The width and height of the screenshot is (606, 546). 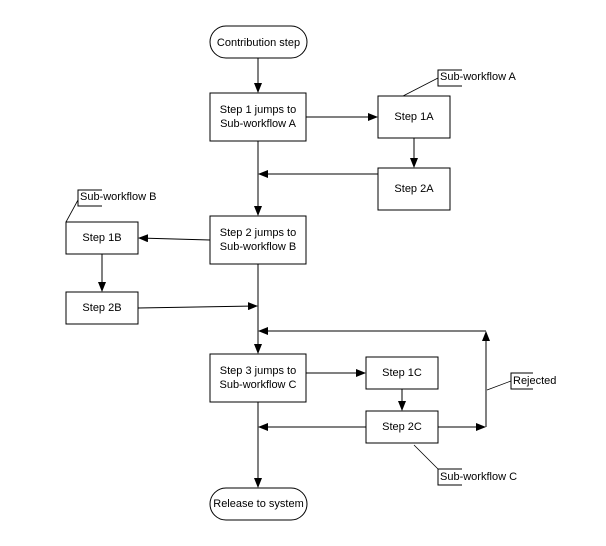 I want to click on step2c-node: Step 2C, so click(x=402, y=427).